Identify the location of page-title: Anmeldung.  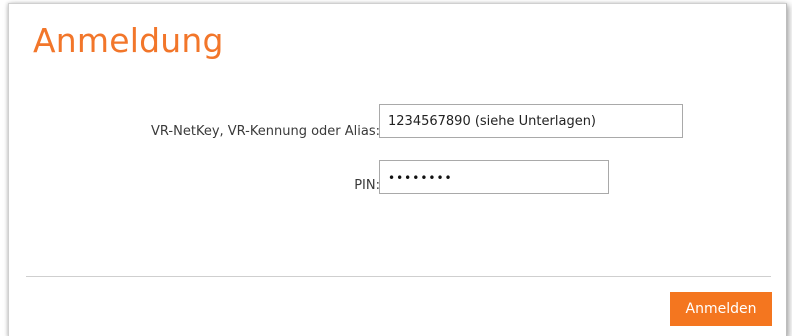
(128, 40).